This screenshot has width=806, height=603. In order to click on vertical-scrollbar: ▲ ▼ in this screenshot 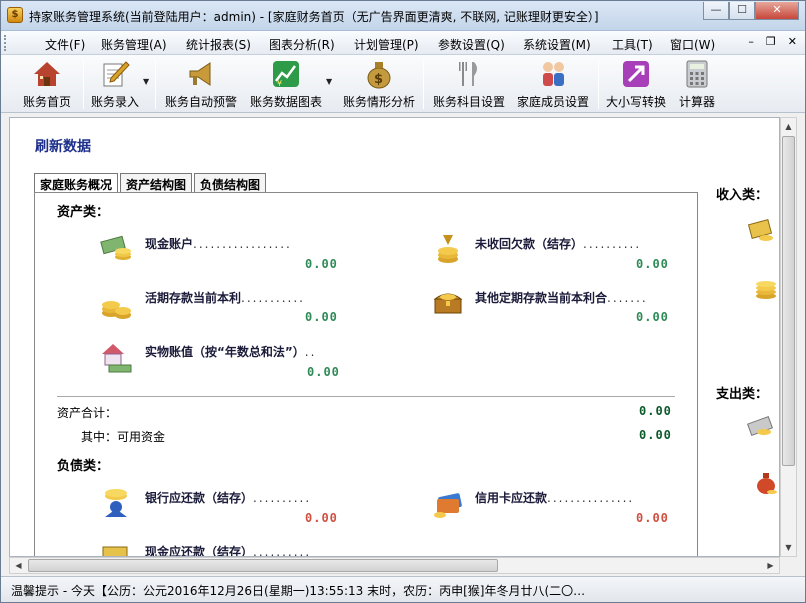, I will do `click(788, 337)`.